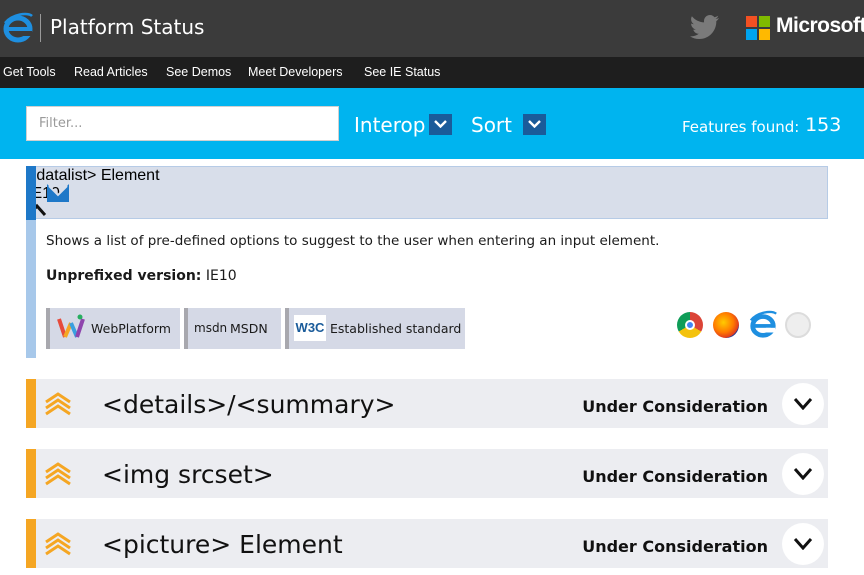  Describe the element at coordinates (124, 276) in the screenshot. I see `unprefixed-label: Unprefixed version:` at that location.